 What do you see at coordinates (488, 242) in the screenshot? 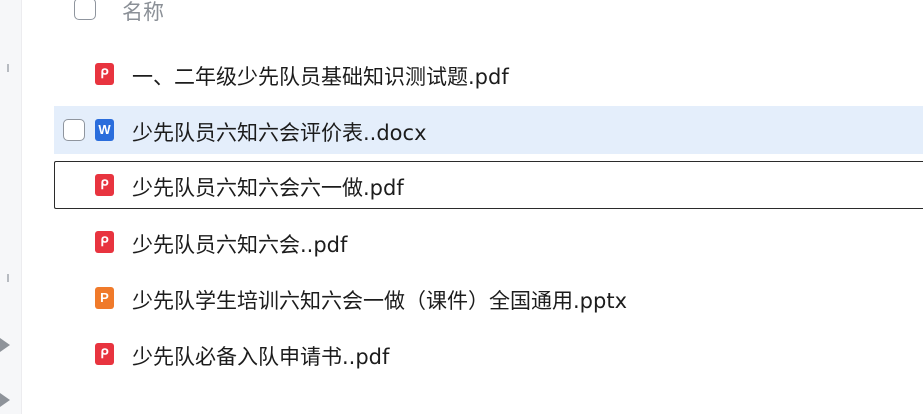
I see `file-row: ᑭ 少先队员六知六会..pdf` at bounding box center [488, 242].